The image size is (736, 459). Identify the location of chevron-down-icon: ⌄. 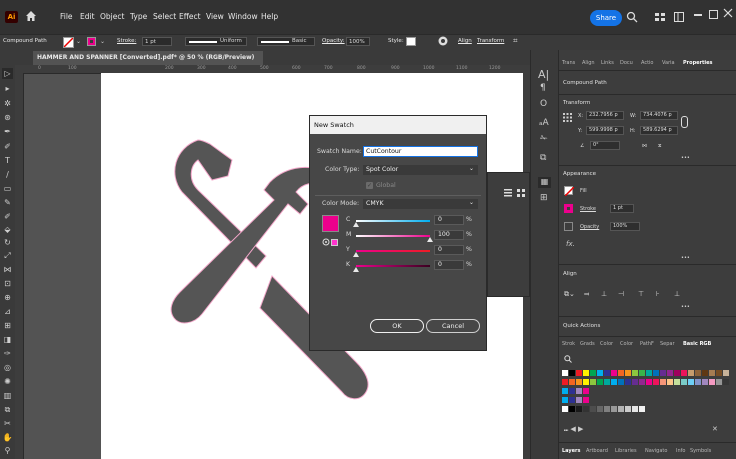
(102, 41).